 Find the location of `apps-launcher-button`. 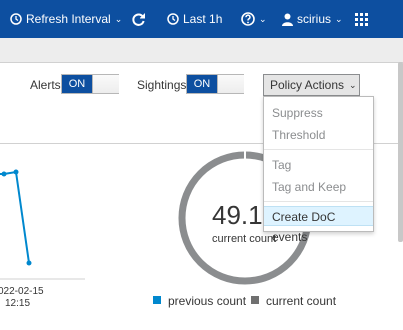

apps-launcher-button is located at coordinates (361, 19).